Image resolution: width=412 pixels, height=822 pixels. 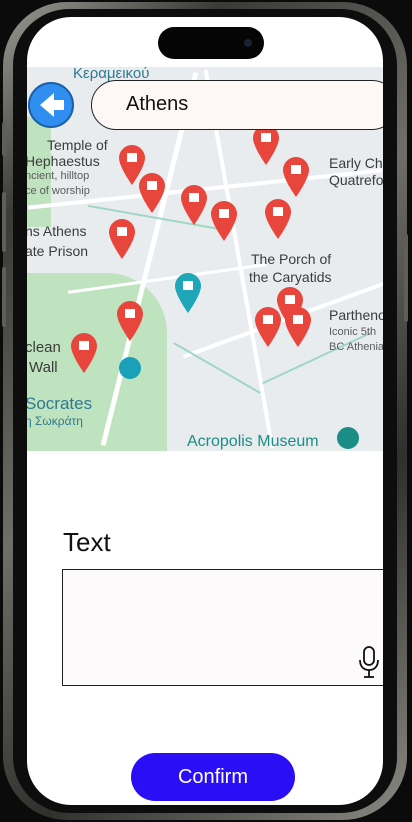 What do you see at coordinates (406, 278) in the screenshot?
I see `power-button` at bounding box center [406, 278].